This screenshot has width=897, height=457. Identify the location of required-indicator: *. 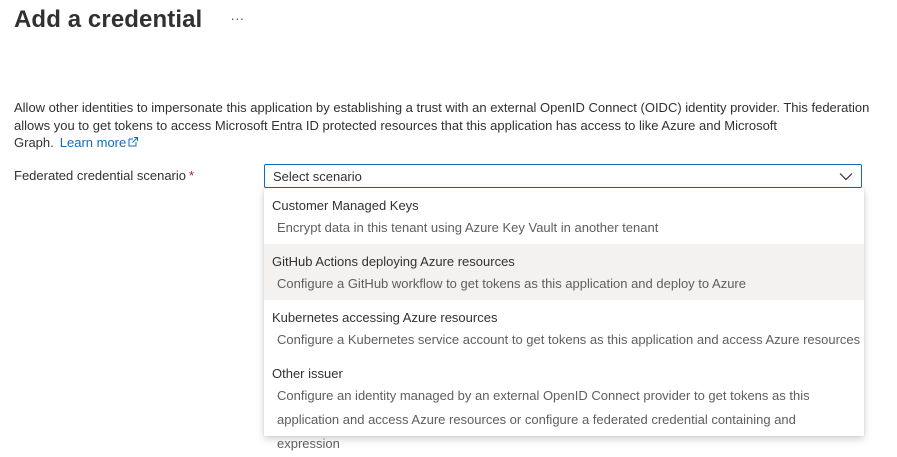
(192, 175).